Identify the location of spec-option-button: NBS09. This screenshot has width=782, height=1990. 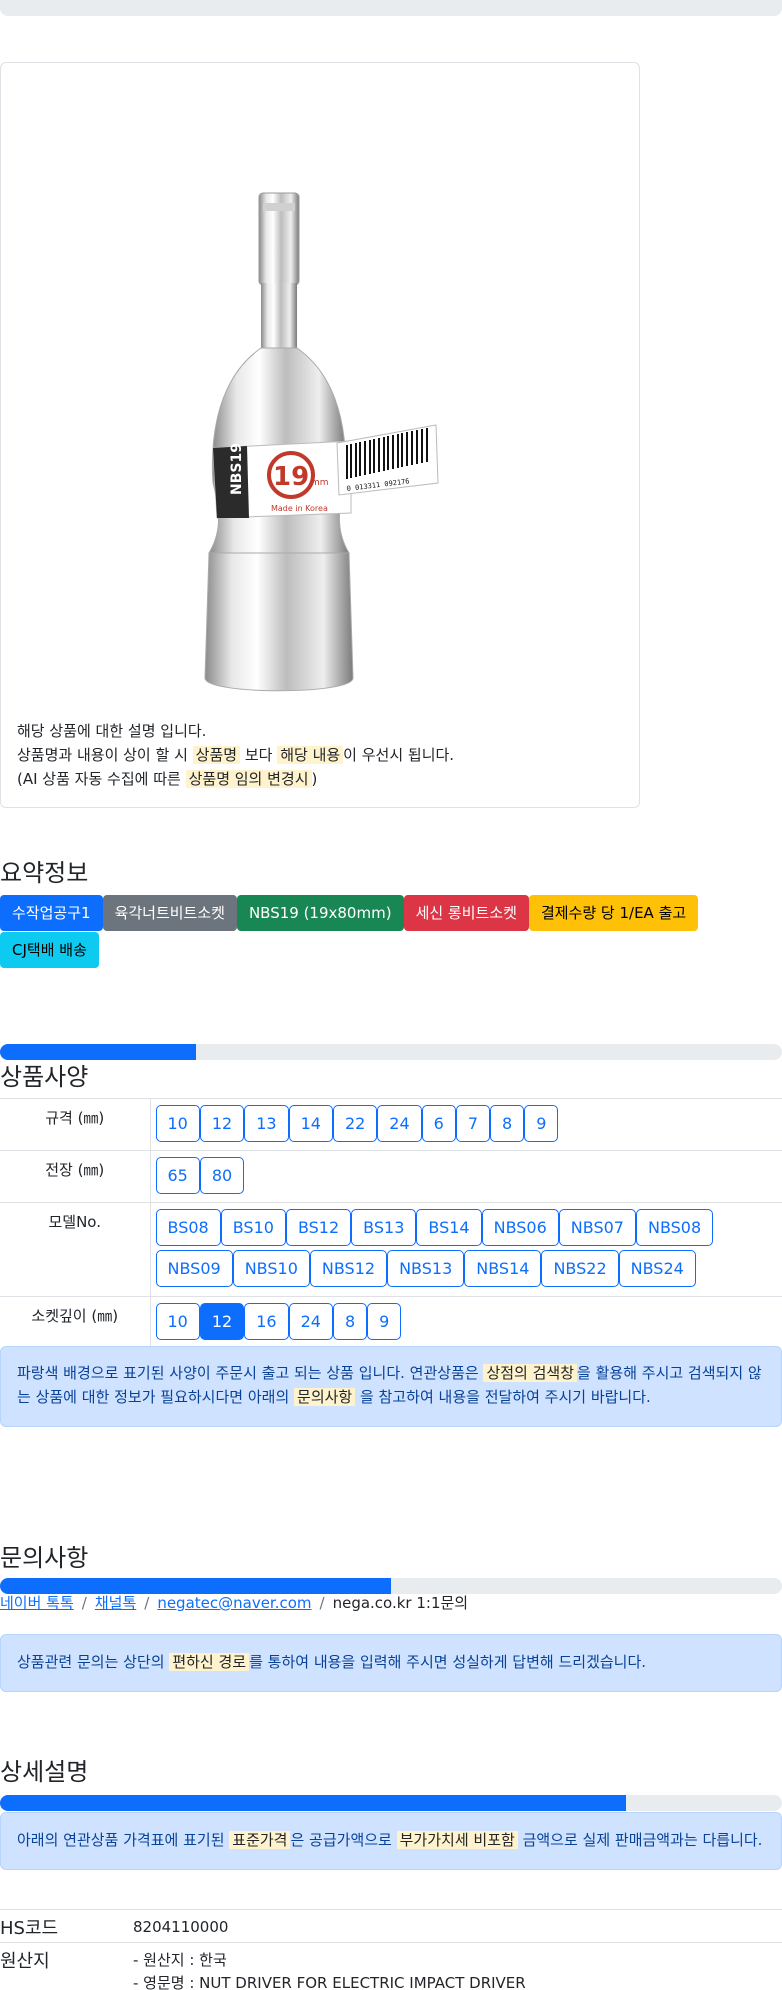
(194, 1268).